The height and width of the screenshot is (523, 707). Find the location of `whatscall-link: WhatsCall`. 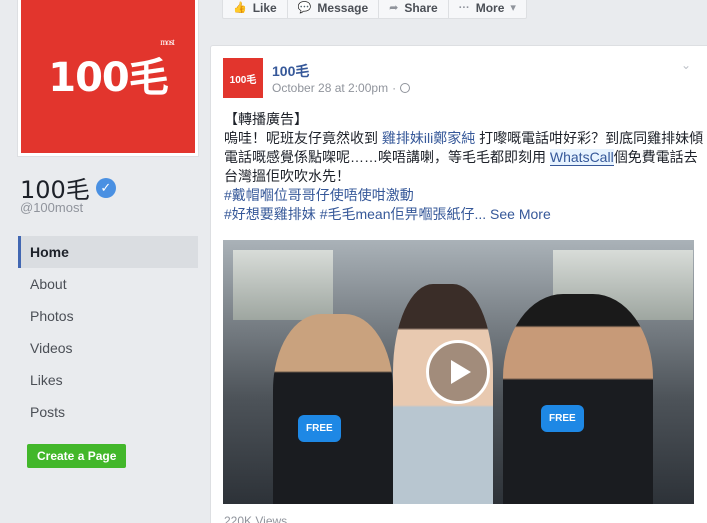

whatscall-link: WhatsCall is located at coordinates (581, 157).